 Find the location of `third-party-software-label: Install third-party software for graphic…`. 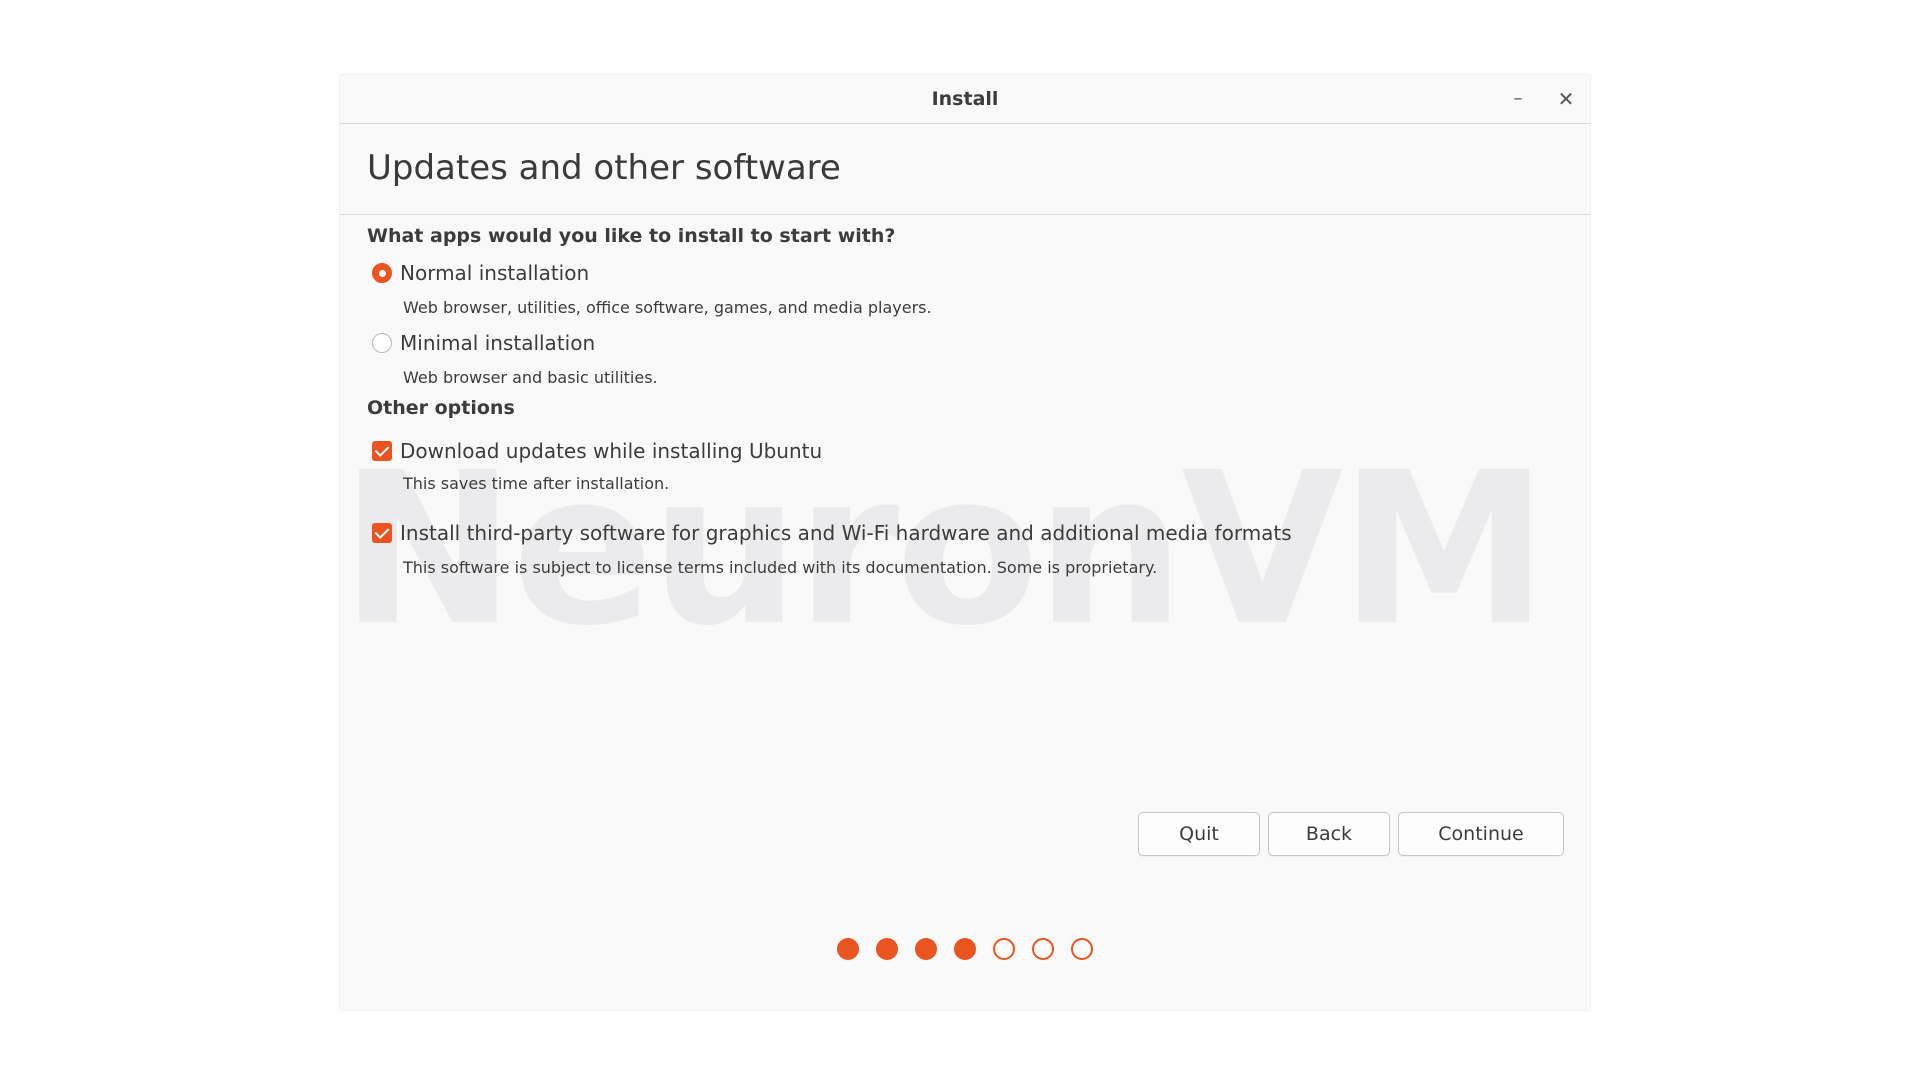

third-party-software-label: Install third-party software for graphic… is located at coordinates (846, 533).